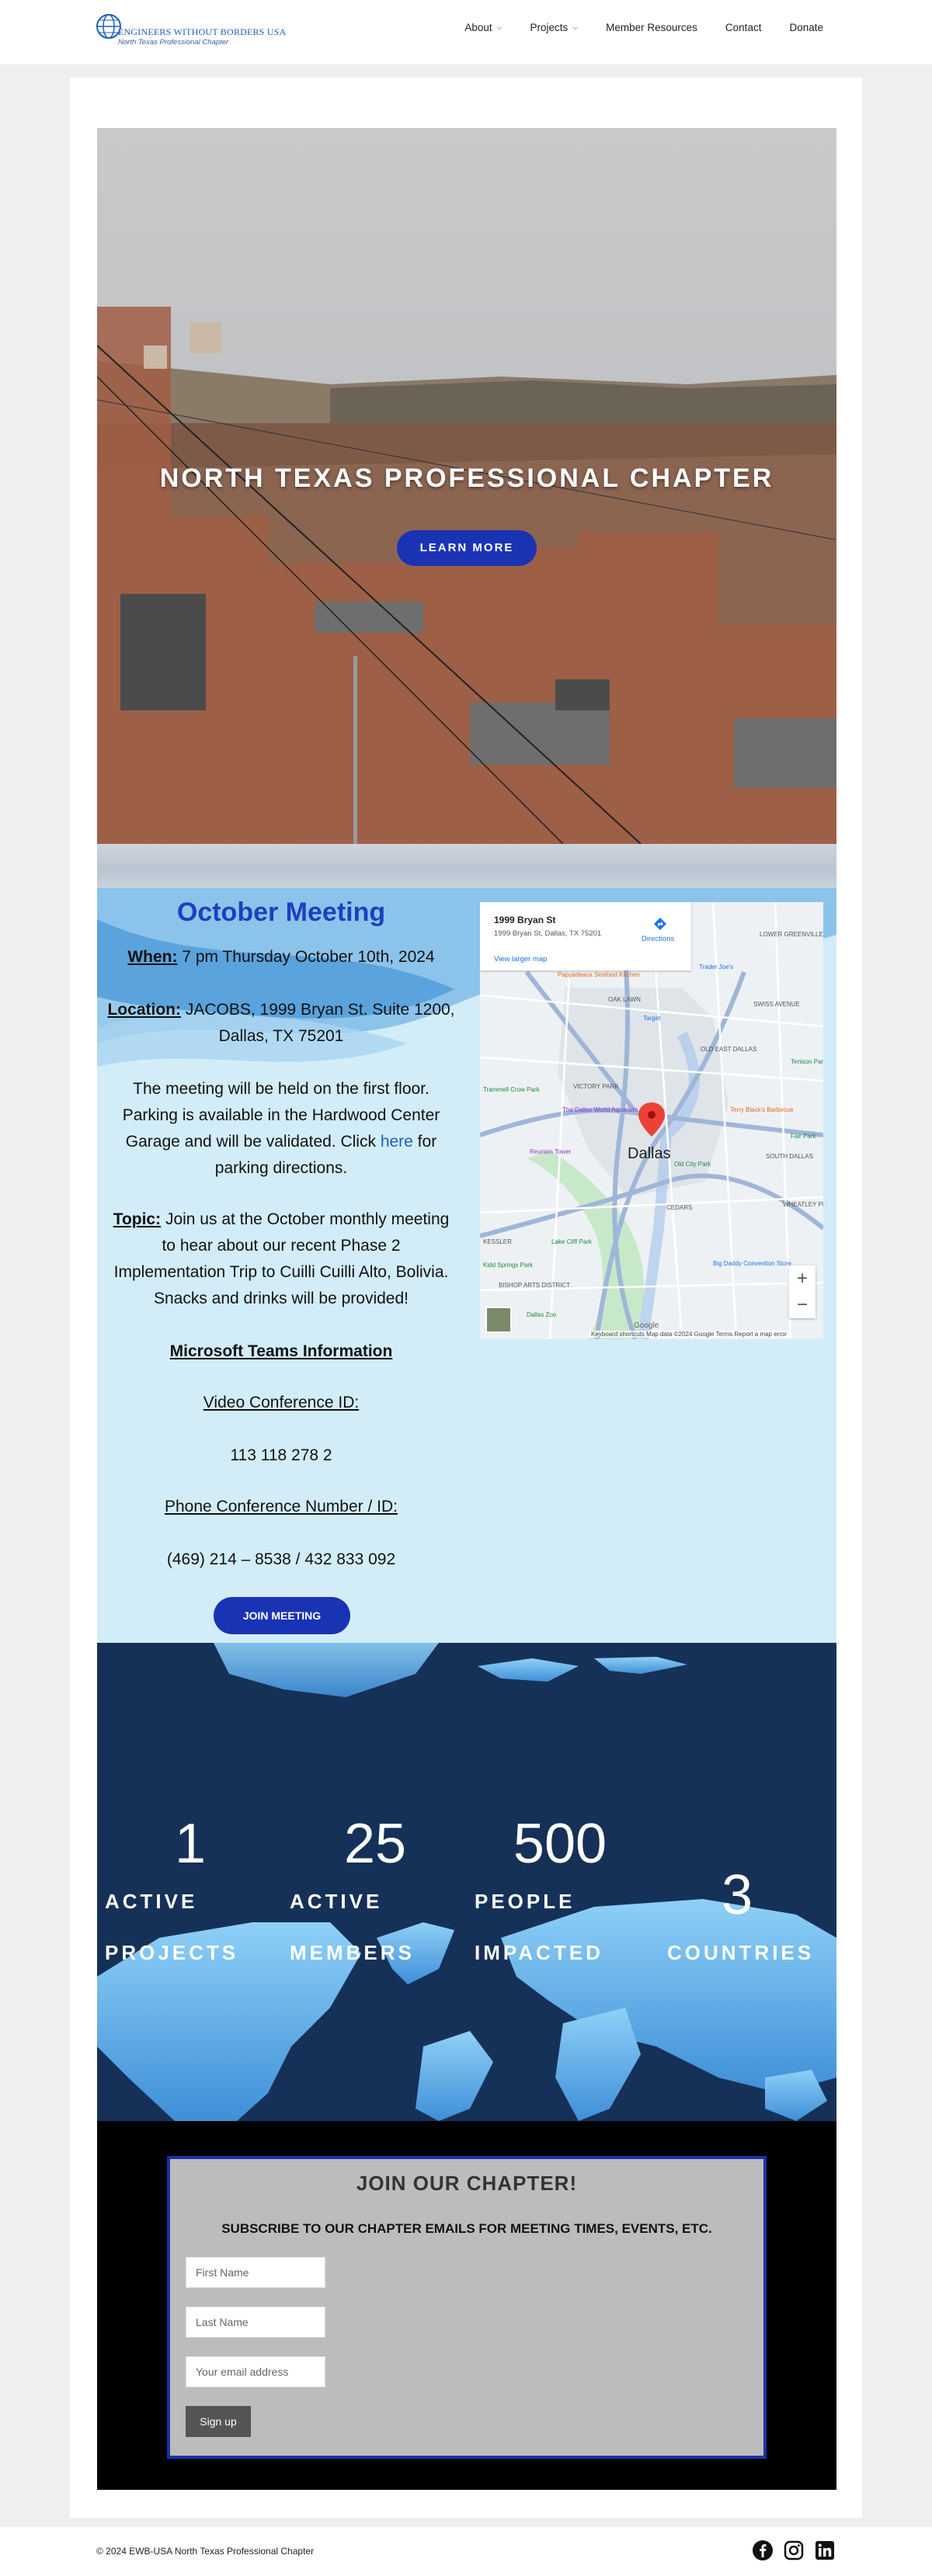 This screenshot has height=2576, width=932. I want to click on stat-value: 1, so click(190, 1844).